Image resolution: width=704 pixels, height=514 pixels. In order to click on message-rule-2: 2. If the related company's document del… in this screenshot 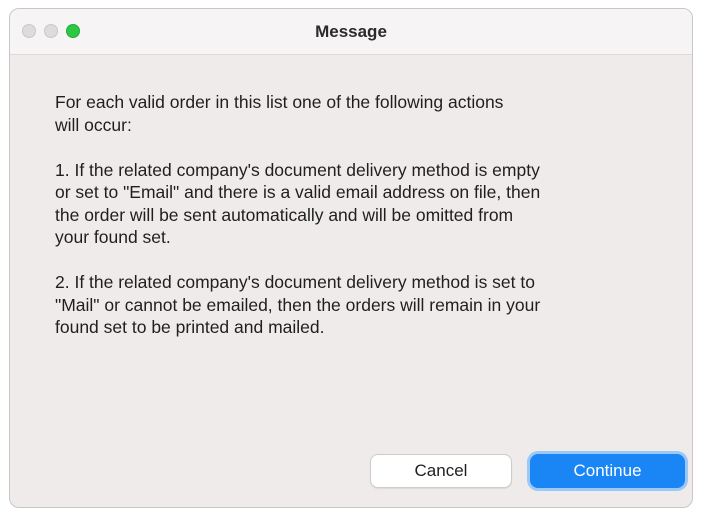, I will do `click(298, 304)`.